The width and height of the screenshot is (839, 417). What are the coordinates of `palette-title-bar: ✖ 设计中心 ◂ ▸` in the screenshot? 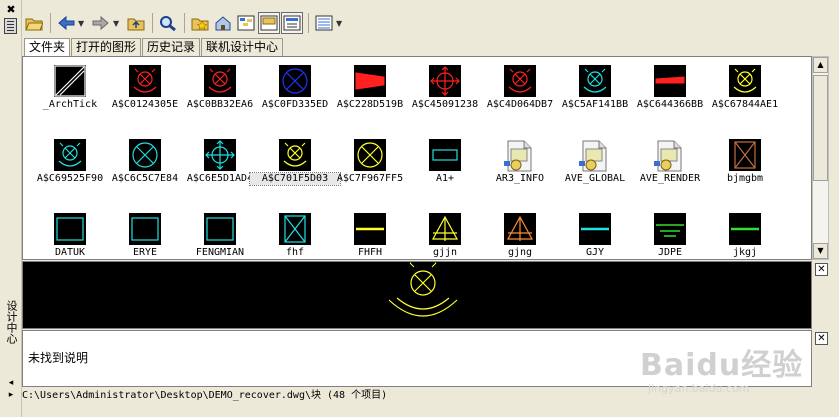 It's located at (11, 208).